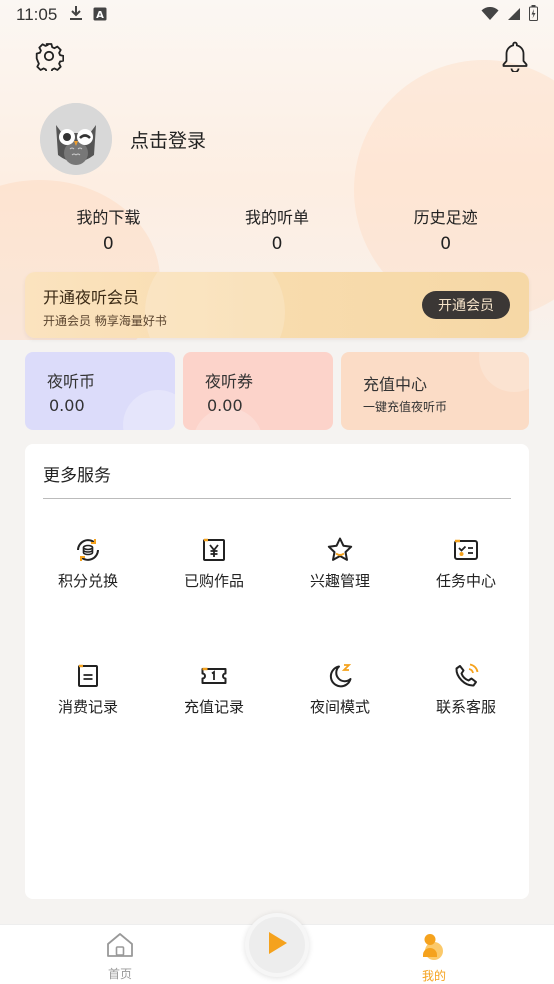 The image size is (554, 984). Describe the element at coordinates (433, 976) in the screenshot. I see `tab-label: 我的` at that location.